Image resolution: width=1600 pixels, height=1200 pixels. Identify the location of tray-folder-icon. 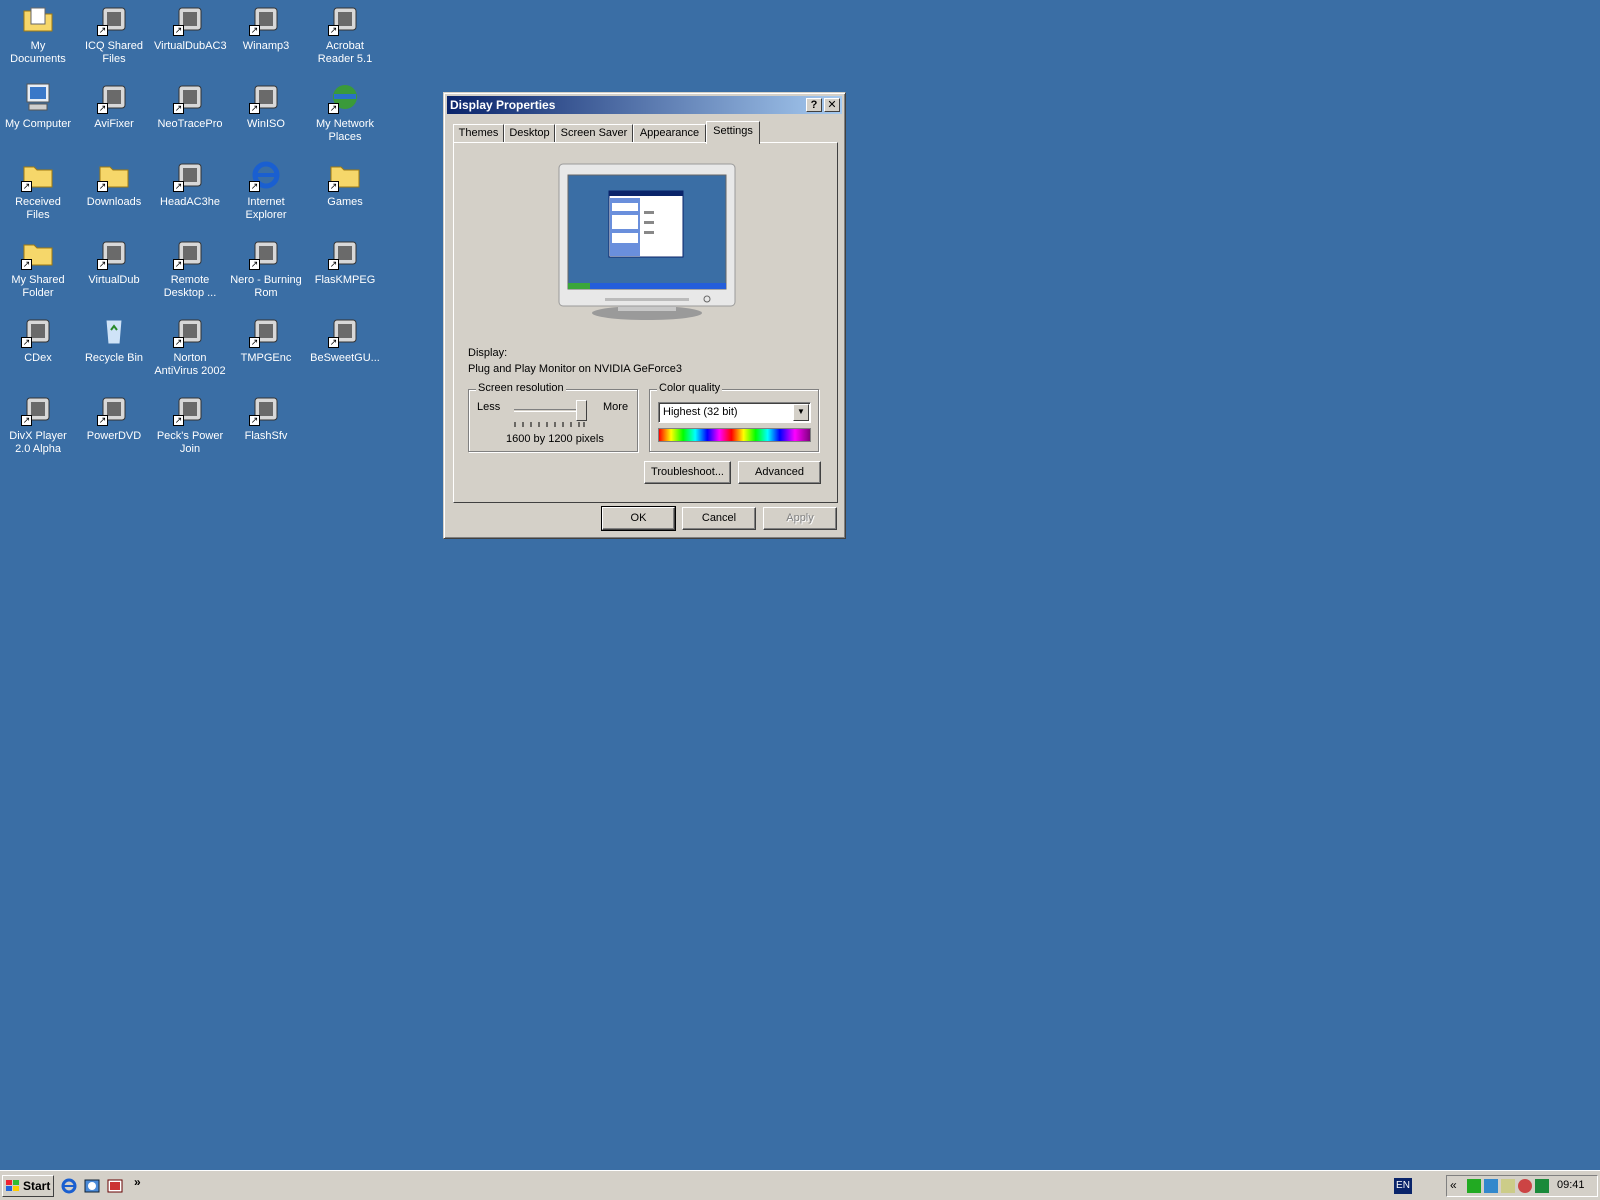
(1508, 1186).